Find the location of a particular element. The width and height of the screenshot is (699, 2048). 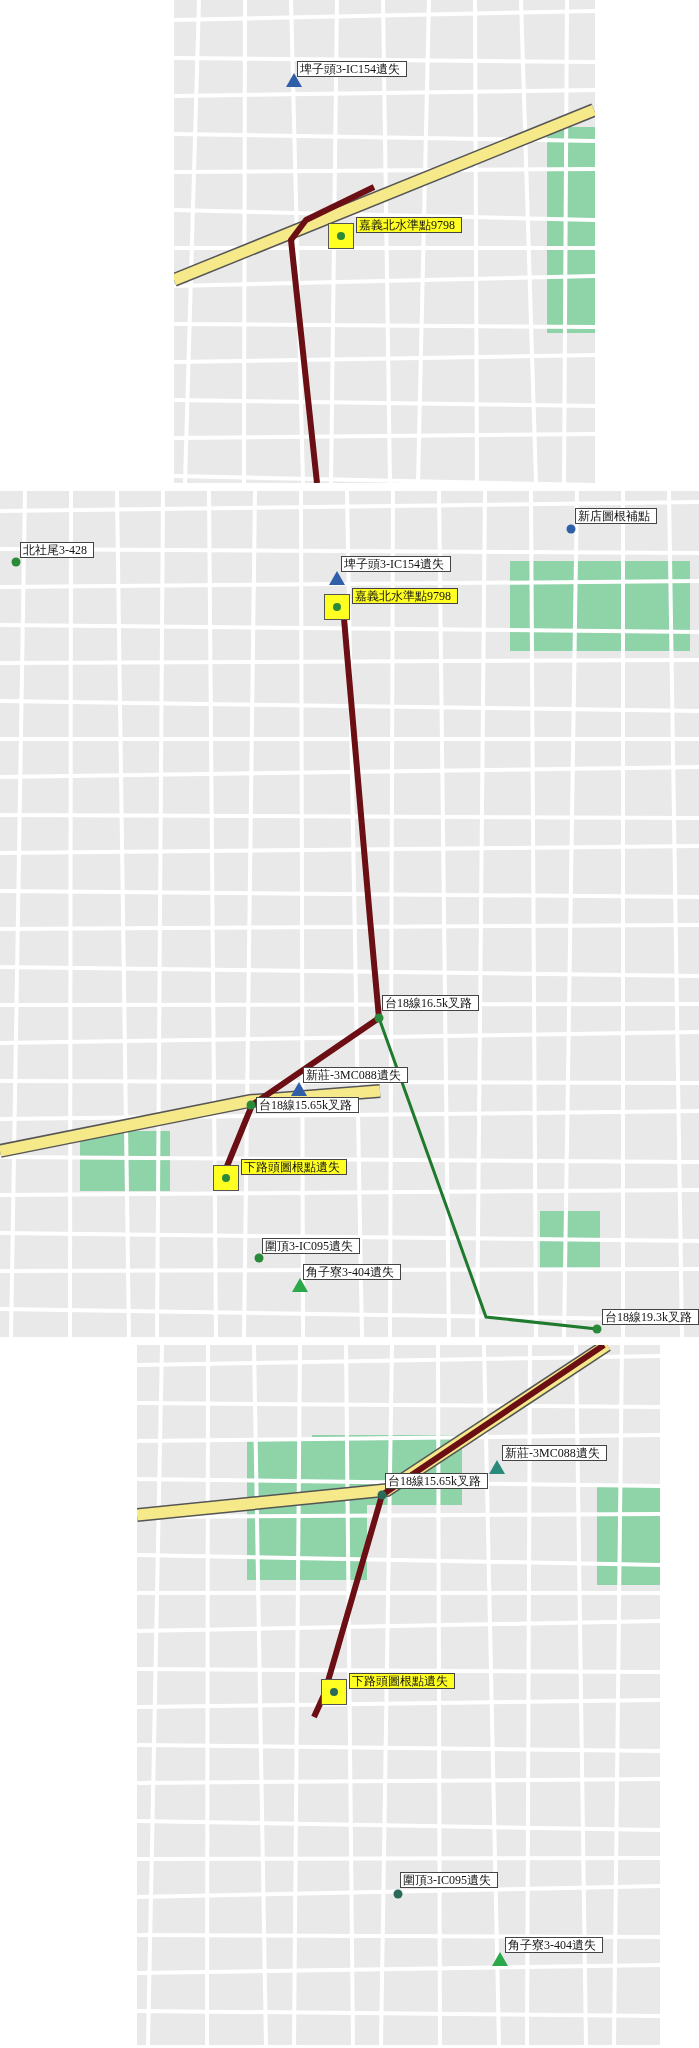

waypoint-label: 北社尾3-428 is located at coordinates (57, 550).